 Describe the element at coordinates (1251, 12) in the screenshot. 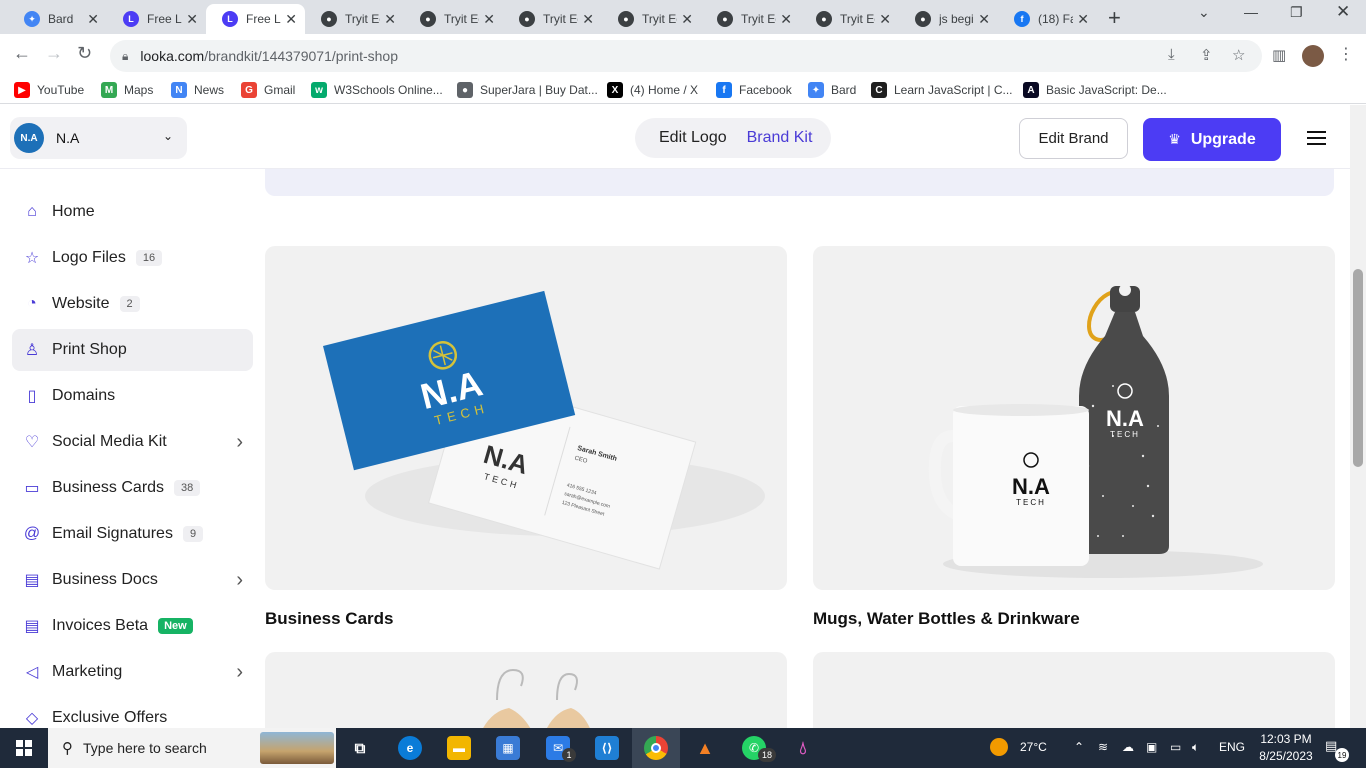

I see `minimize-button: —` at that location.